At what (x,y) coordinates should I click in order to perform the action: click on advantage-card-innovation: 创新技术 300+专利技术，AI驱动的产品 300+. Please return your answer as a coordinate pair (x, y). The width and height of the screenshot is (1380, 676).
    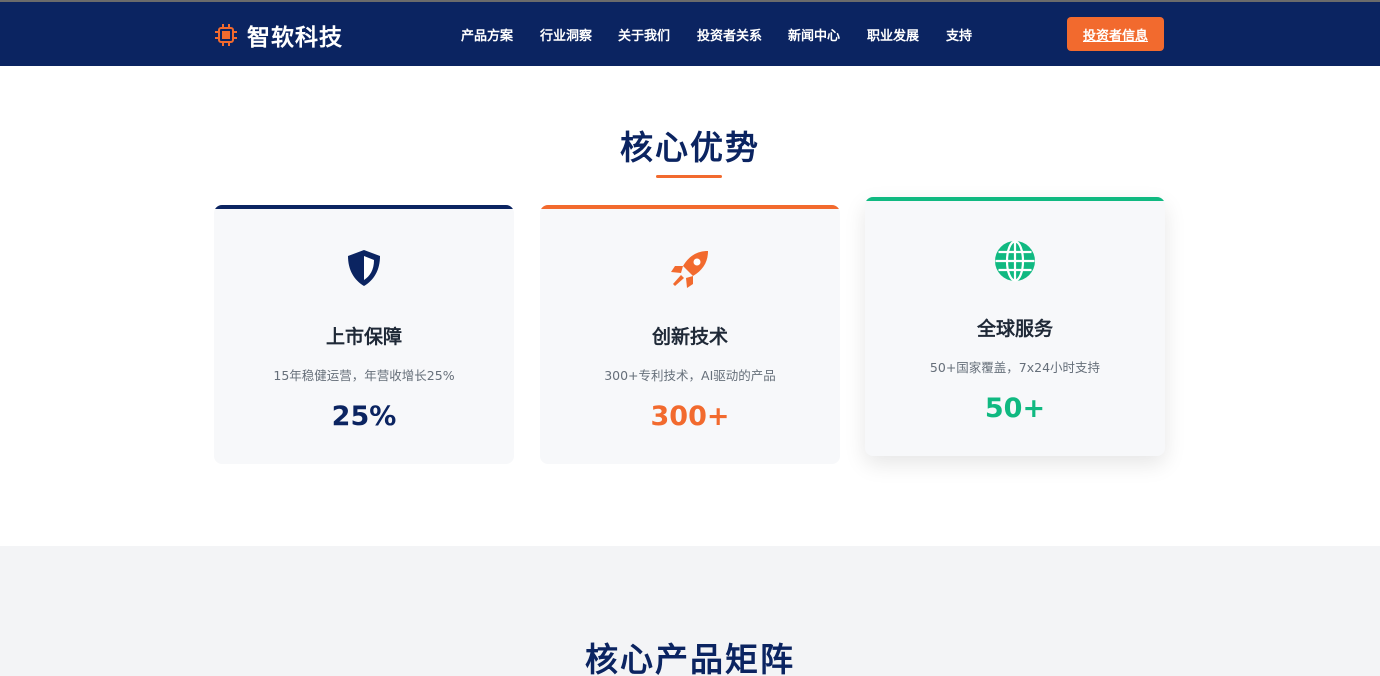
    Looking at the image, I should click on (690, 334).